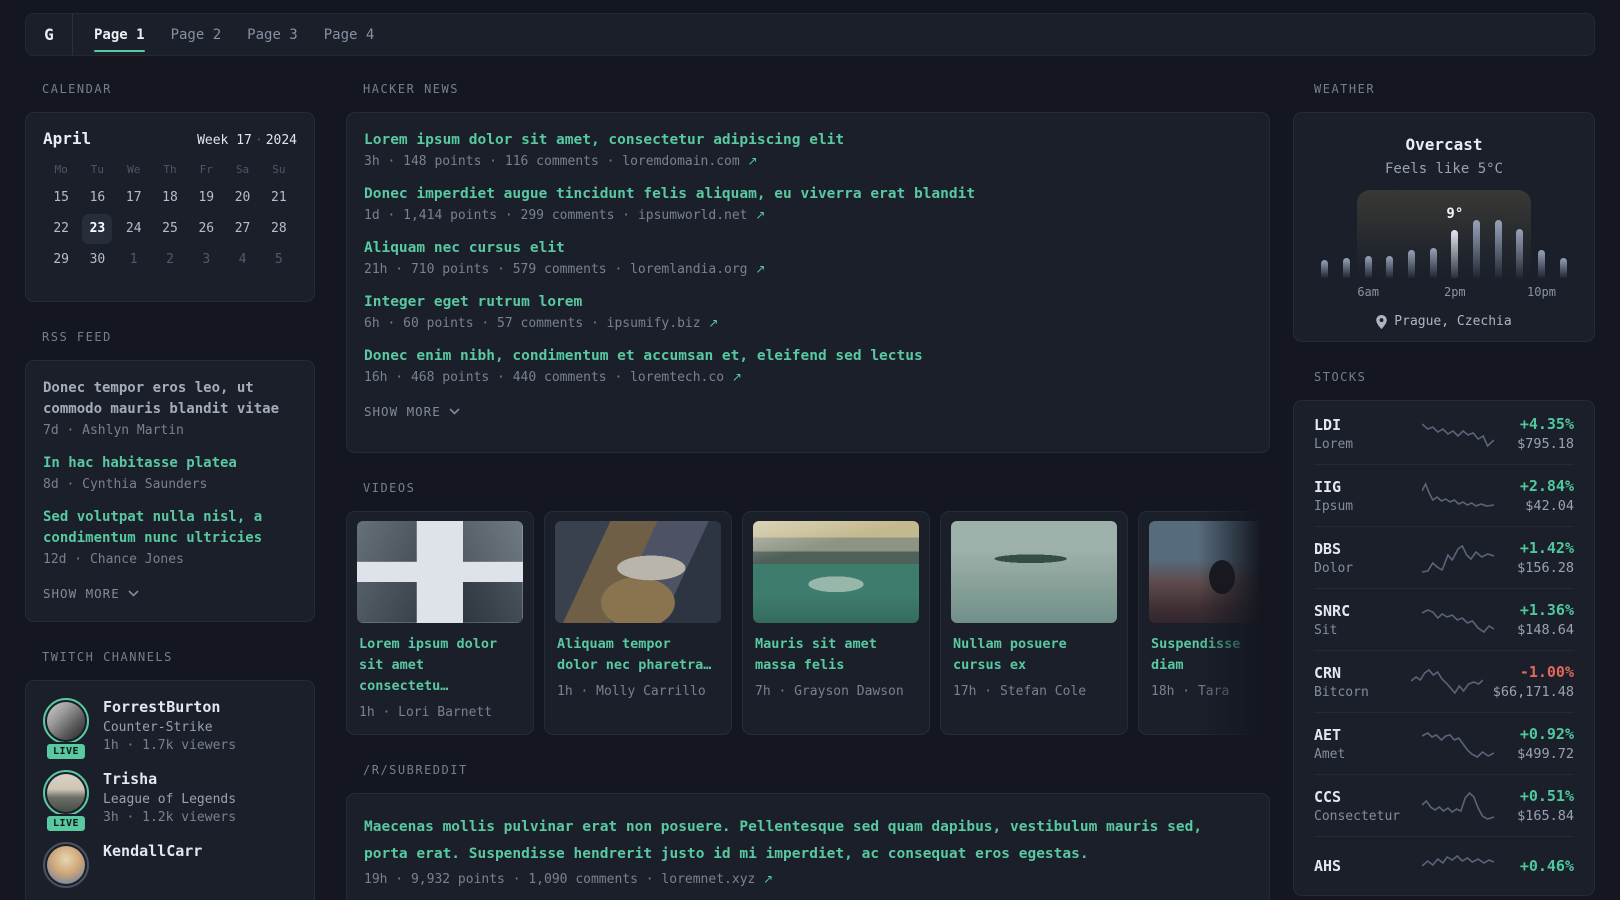 The height and width of the screenshot is (900, 1620). Describe the element at coordinates (170, 228) in the screenshot. I see `day-number: 25` at that location.